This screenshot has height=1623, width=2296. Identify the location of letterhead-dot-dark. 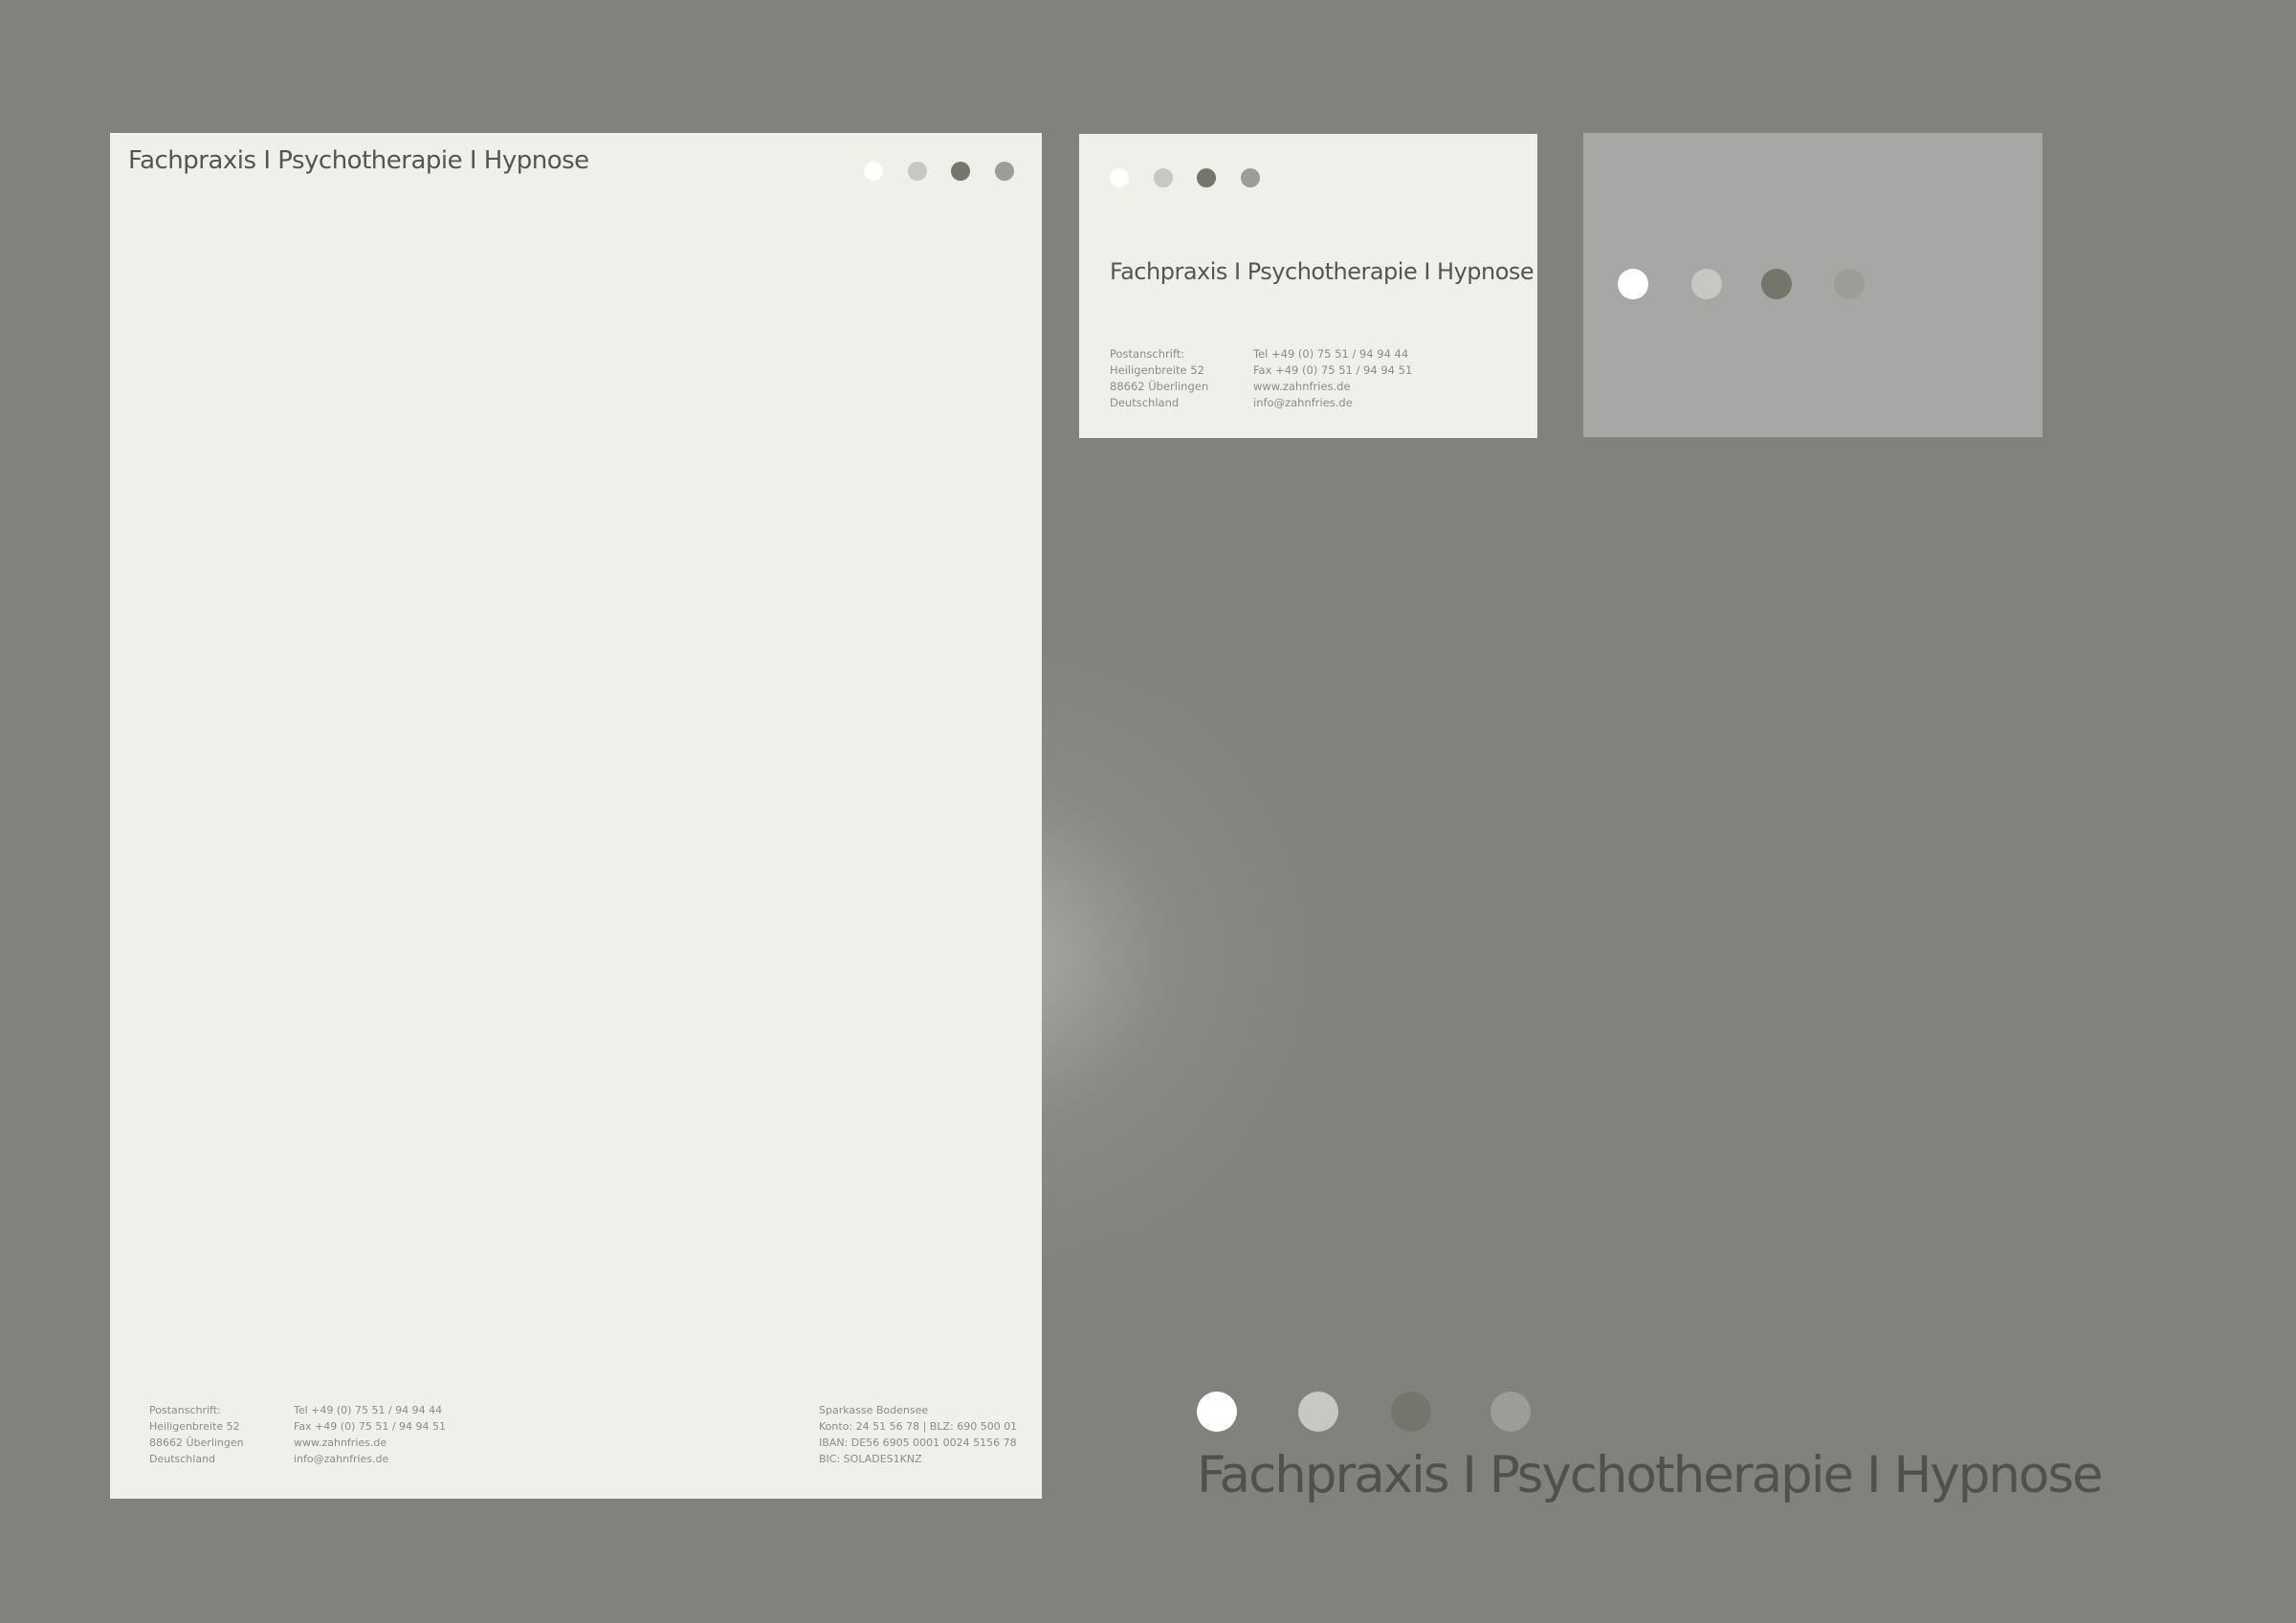
(960, 172).